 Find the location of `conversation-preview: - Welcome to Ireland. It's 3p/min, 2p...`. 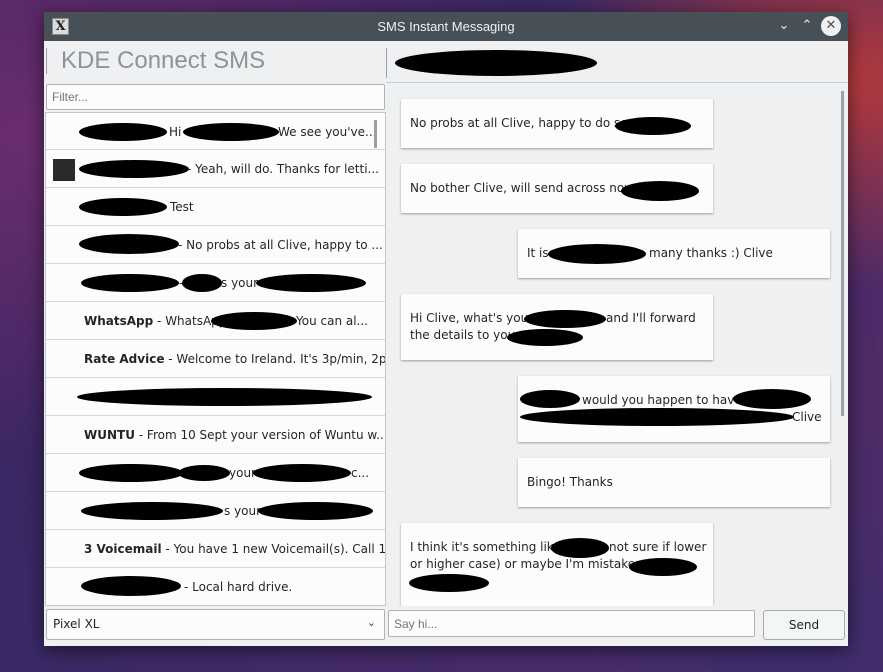

conversation-preview: - Welcome to Ireland. It's 3p/min, 2p... is located at coordinates (274, 359).